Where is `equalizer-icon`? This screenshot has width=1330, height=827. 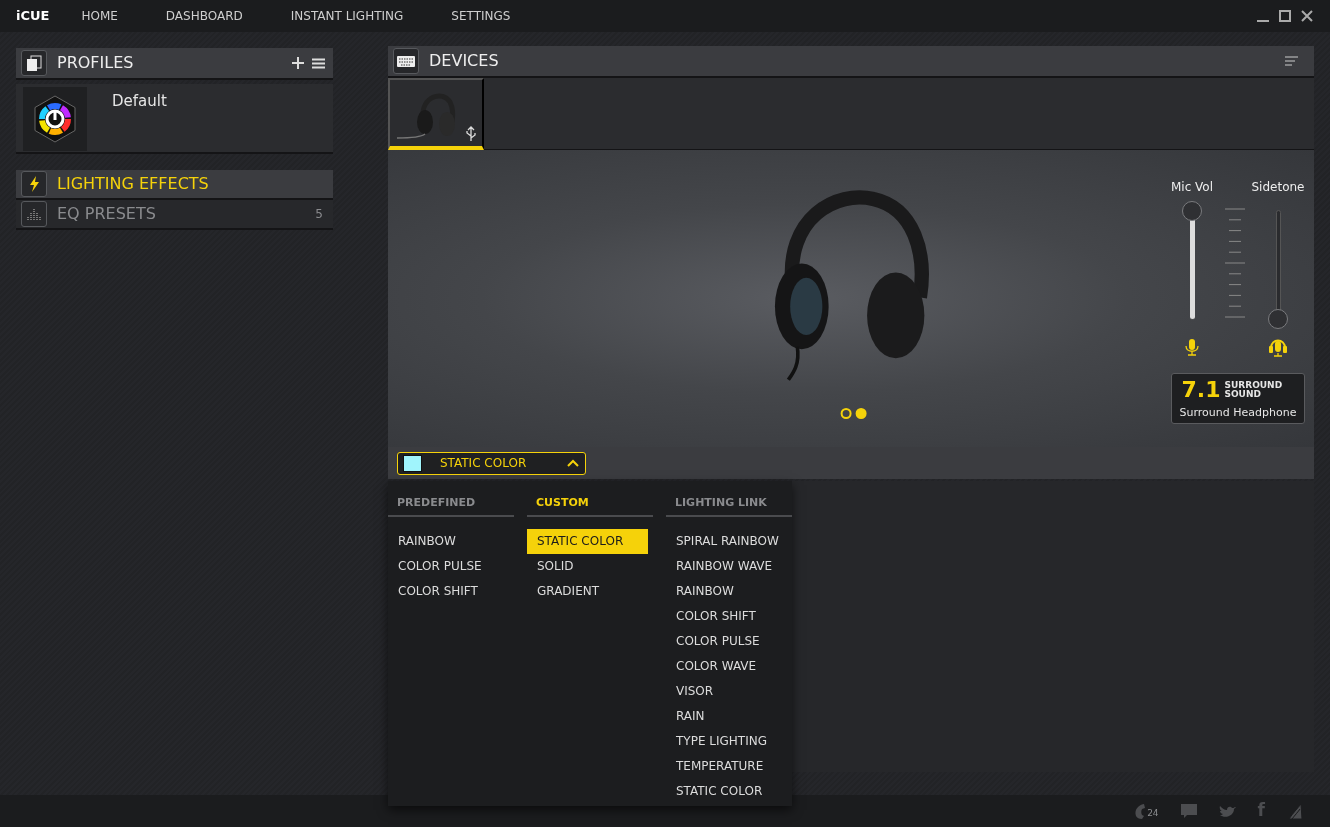 equalizer-icon is located at coordinates (34, 214).